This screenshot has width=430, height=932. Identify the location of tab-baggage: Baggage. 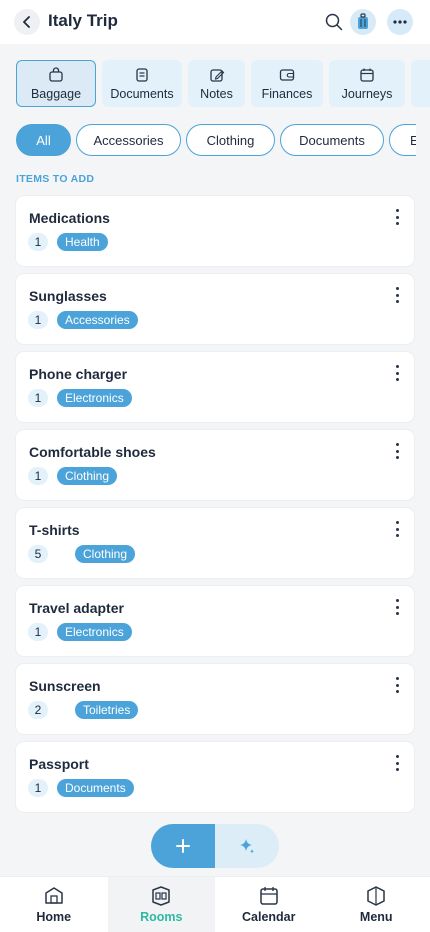
(56, 83).